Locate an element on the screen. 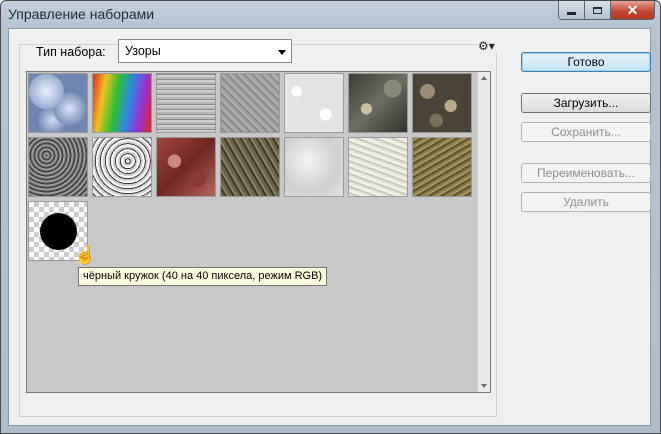 Image resolution: width=661 pixels, height=434 pixels. gravel-pattern-thumbnail is located at coordinates (58, 167).